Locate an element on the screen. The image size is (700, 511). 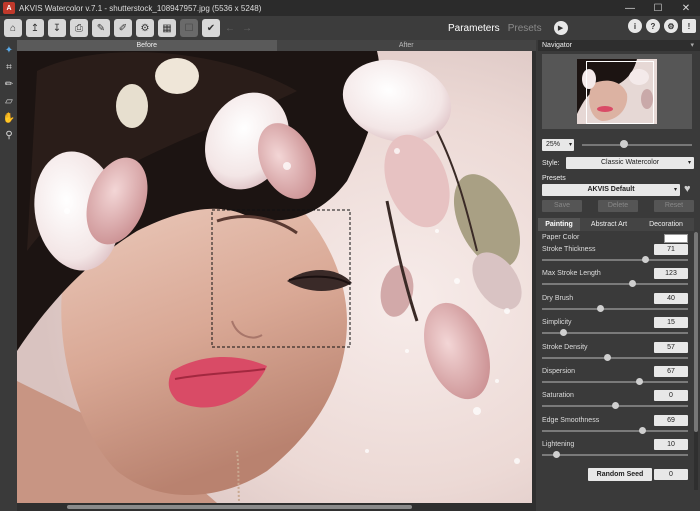
tab-after: After is located at coordinates (406, 45).